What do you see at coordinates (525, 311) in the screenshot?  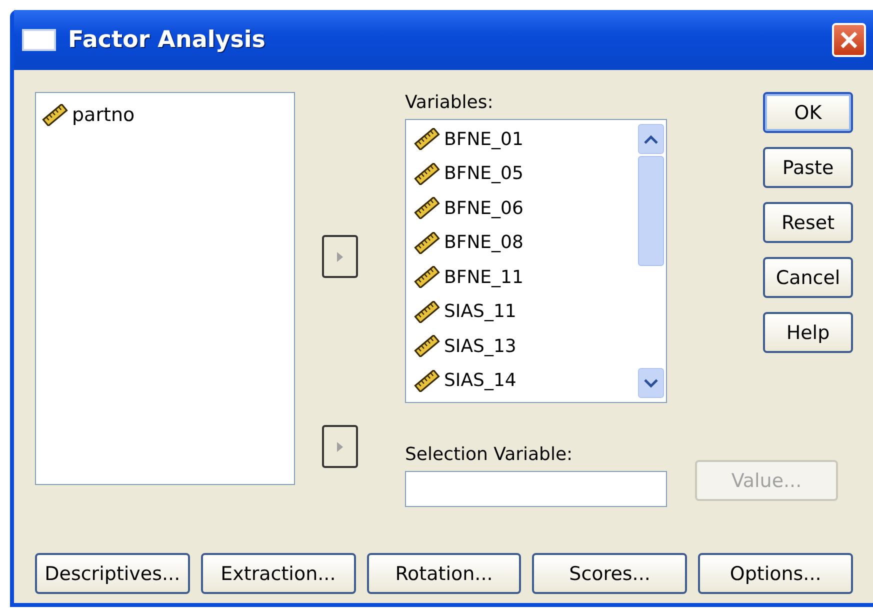 I see `variable-item: SIAS_11` at bounding box center [525, 311].